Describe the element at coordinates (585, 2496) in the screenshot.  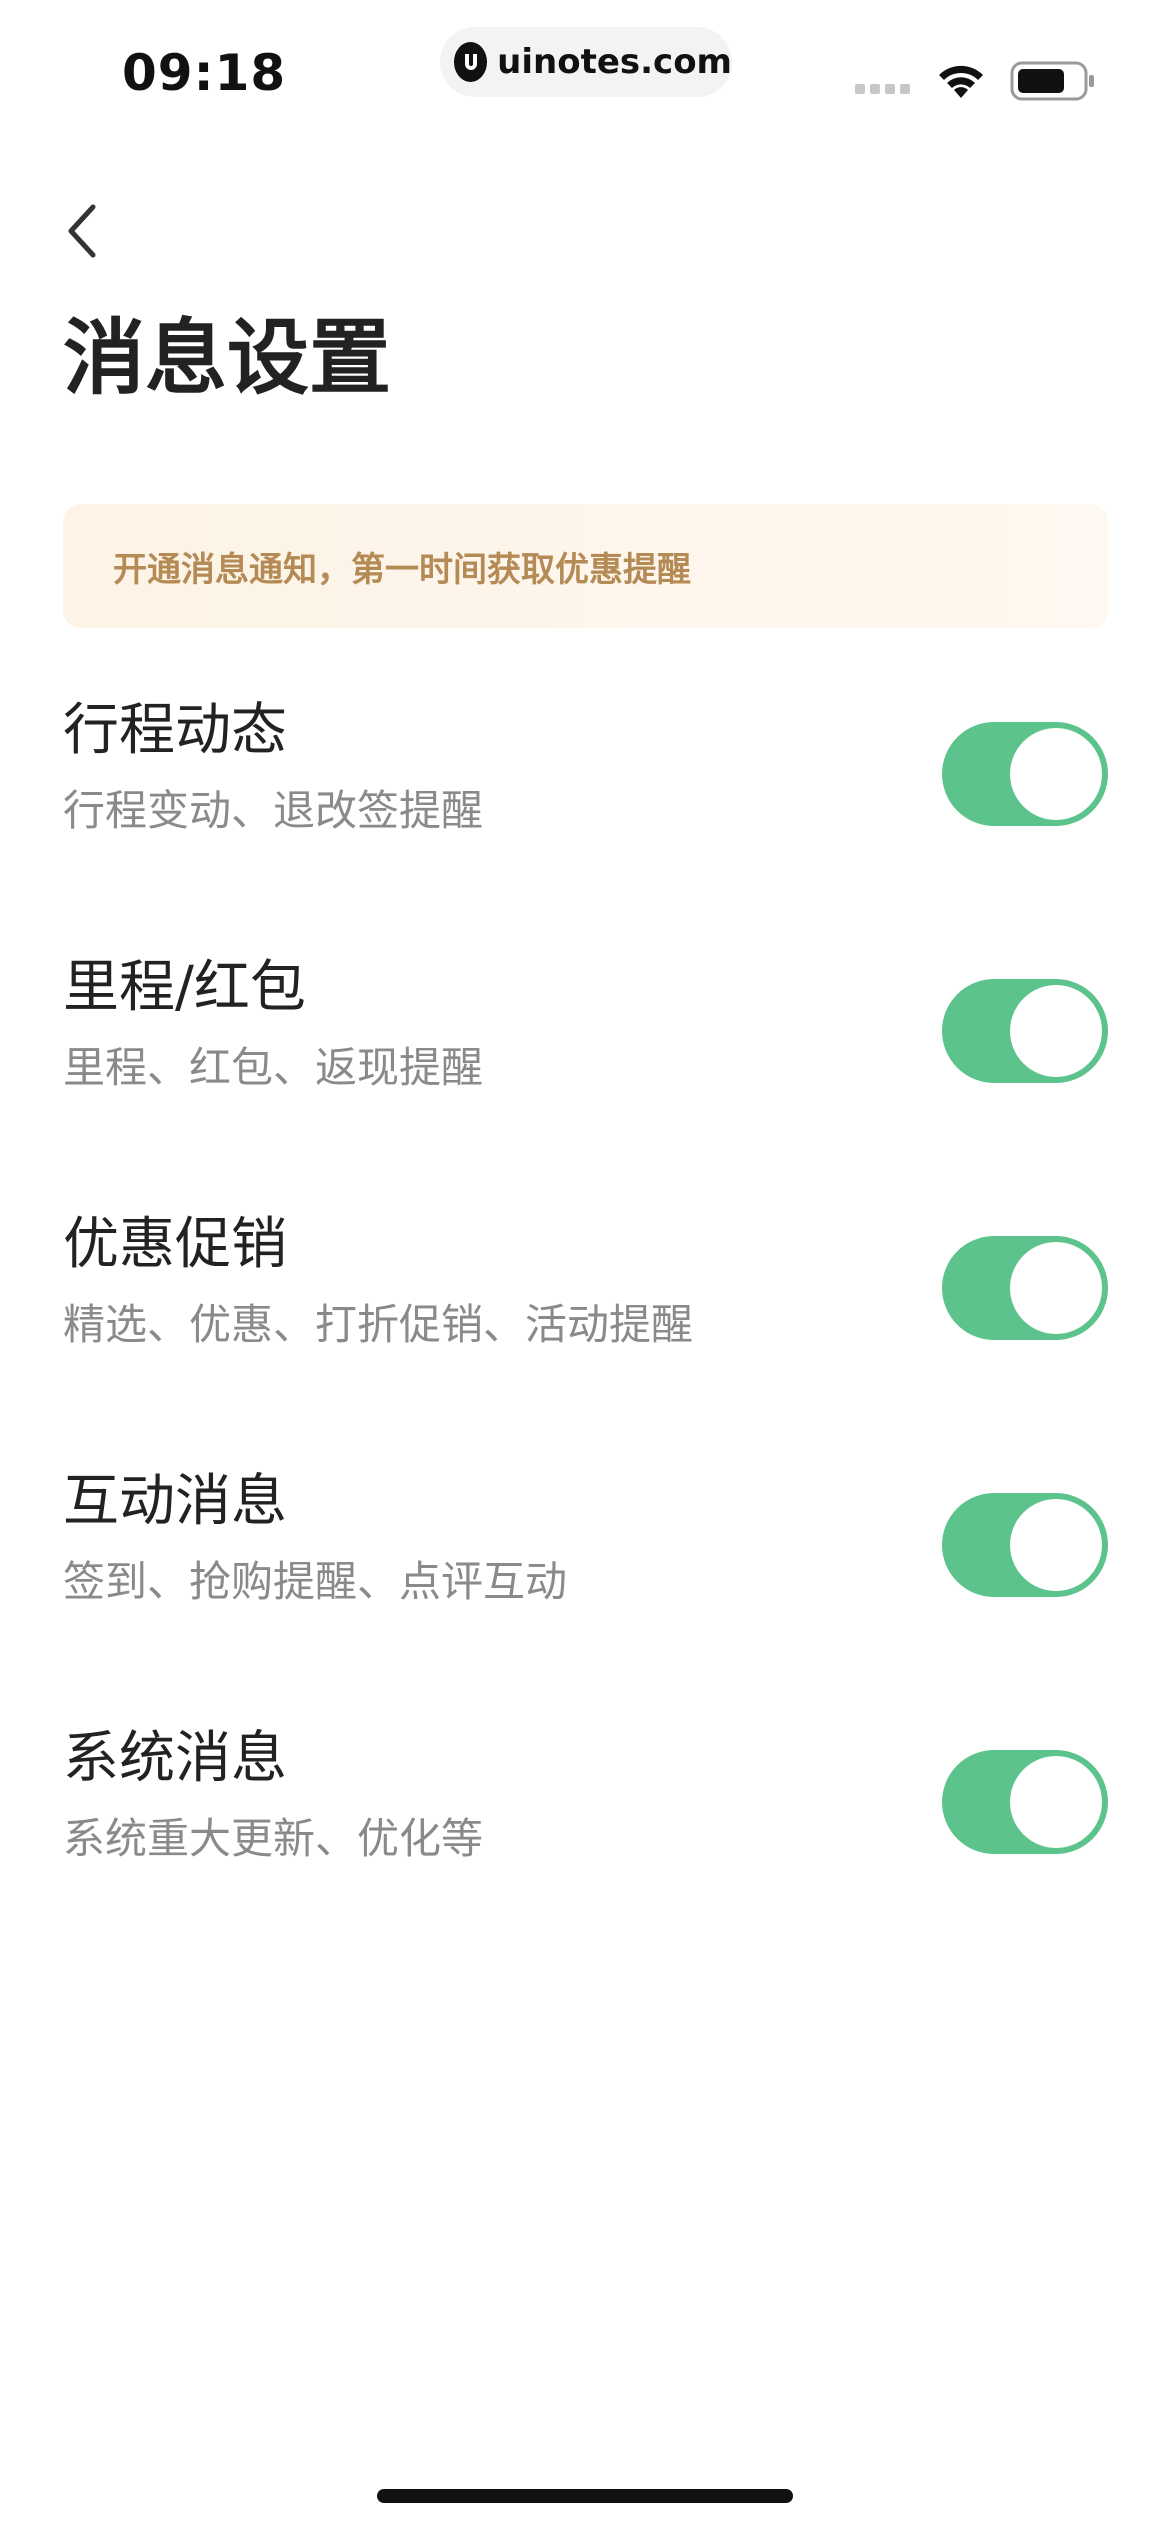
I see `home-indicator` at that location.